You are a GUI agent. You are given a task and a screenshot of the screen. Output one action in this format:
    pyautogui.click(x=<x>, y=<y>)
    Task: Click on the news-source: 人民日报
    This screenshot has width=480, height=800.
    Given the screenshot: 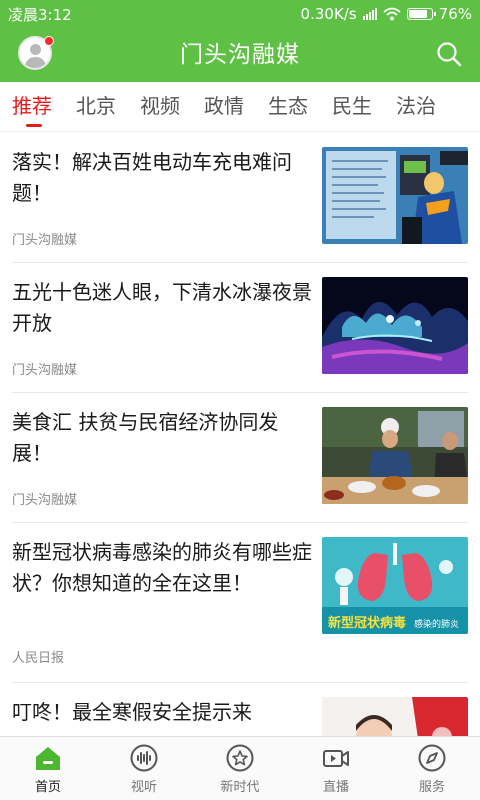 What is the action you would take?
    pyautogui.click(x=38, y=658)
    